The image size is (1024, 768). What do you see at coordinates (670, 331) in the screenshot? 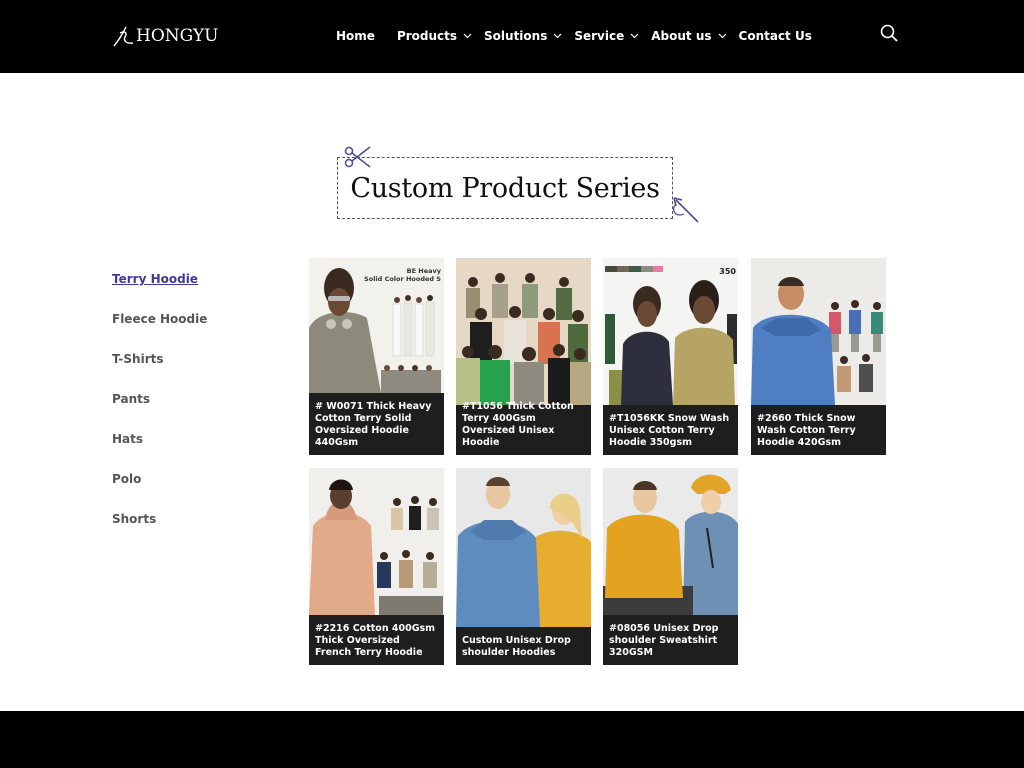
I see `product-image: 350` at bounding box center [670, 331].